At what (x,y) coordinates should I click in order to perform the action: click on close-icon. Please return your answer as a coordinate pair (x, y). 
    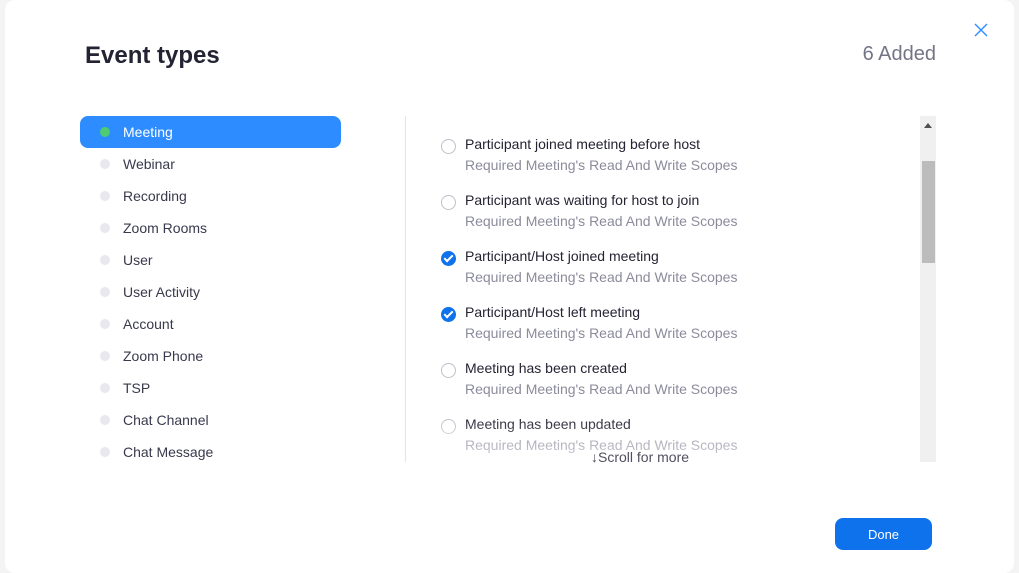
    Looking at the image, I should click on (981, 30).